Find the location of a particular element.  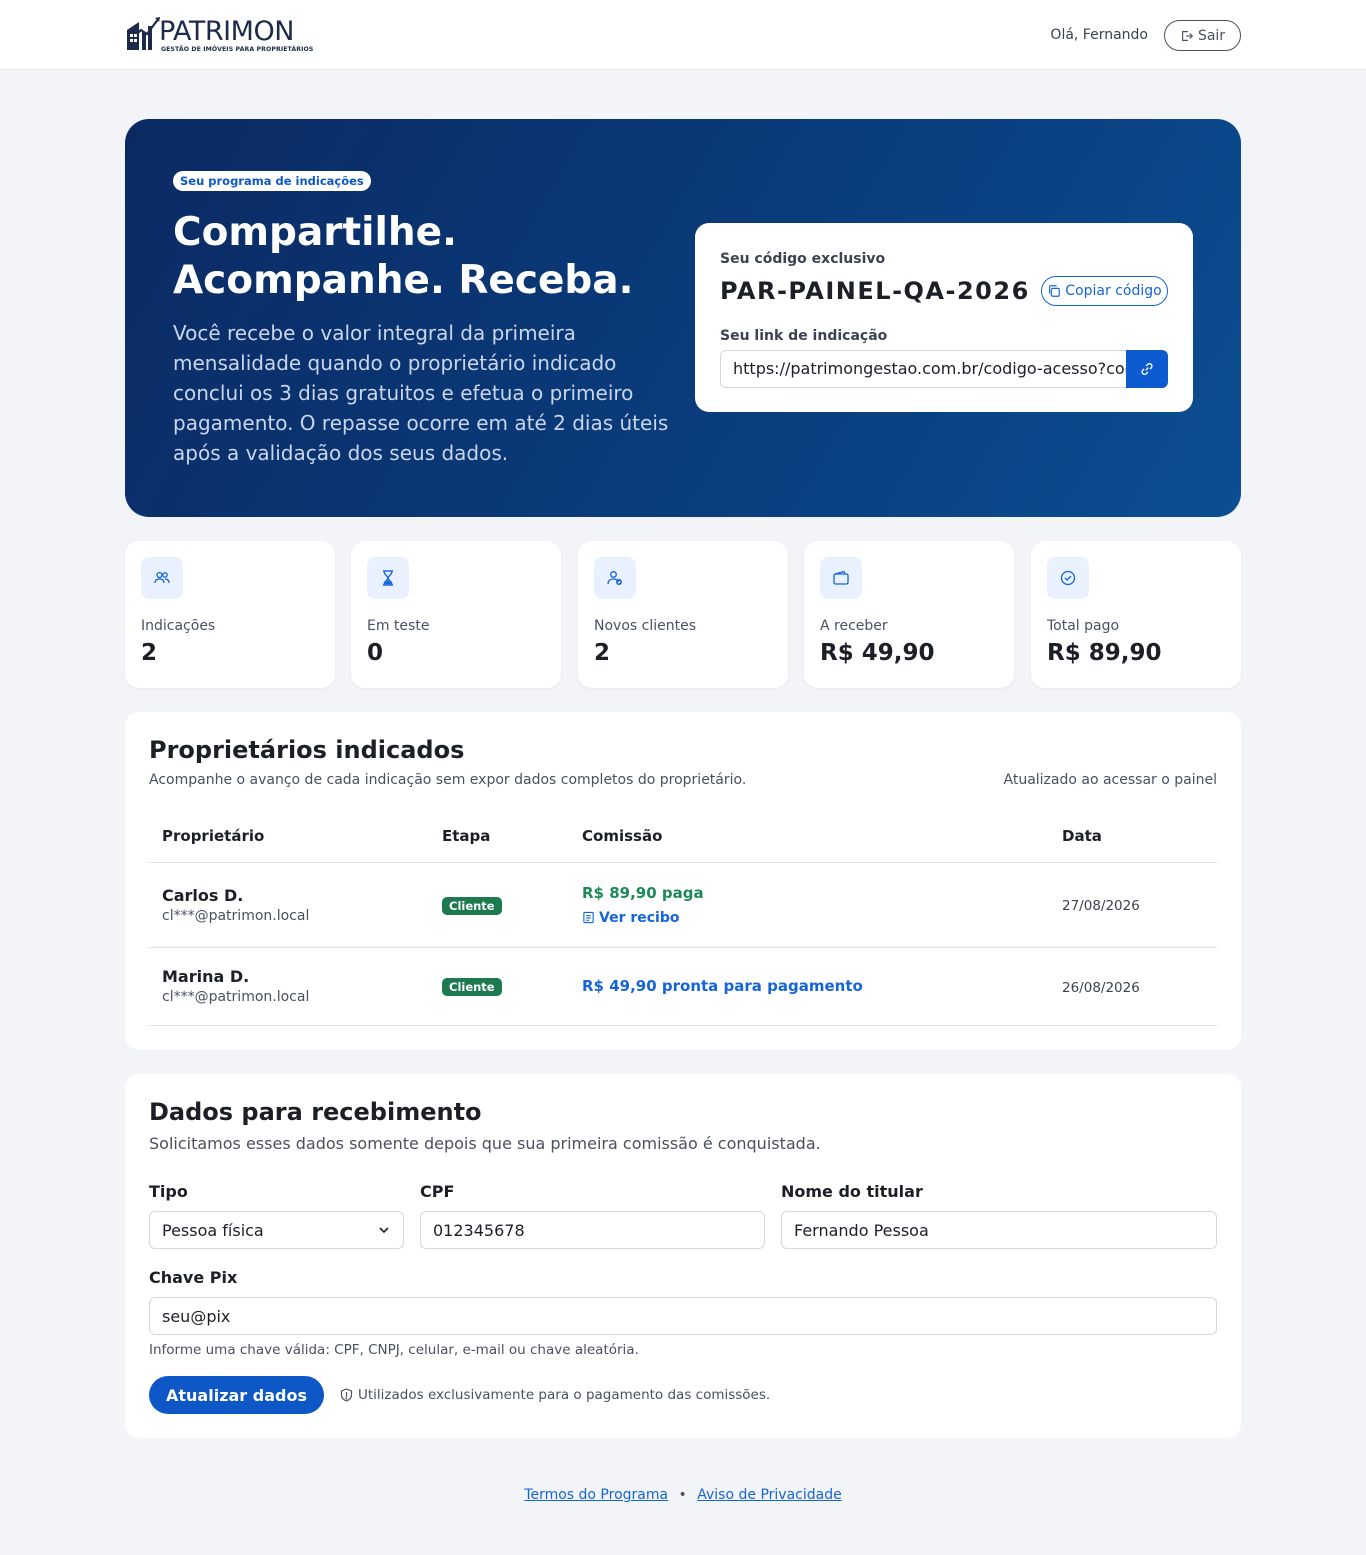

owner-name: Marina D. is located at coordinates (206, 976).